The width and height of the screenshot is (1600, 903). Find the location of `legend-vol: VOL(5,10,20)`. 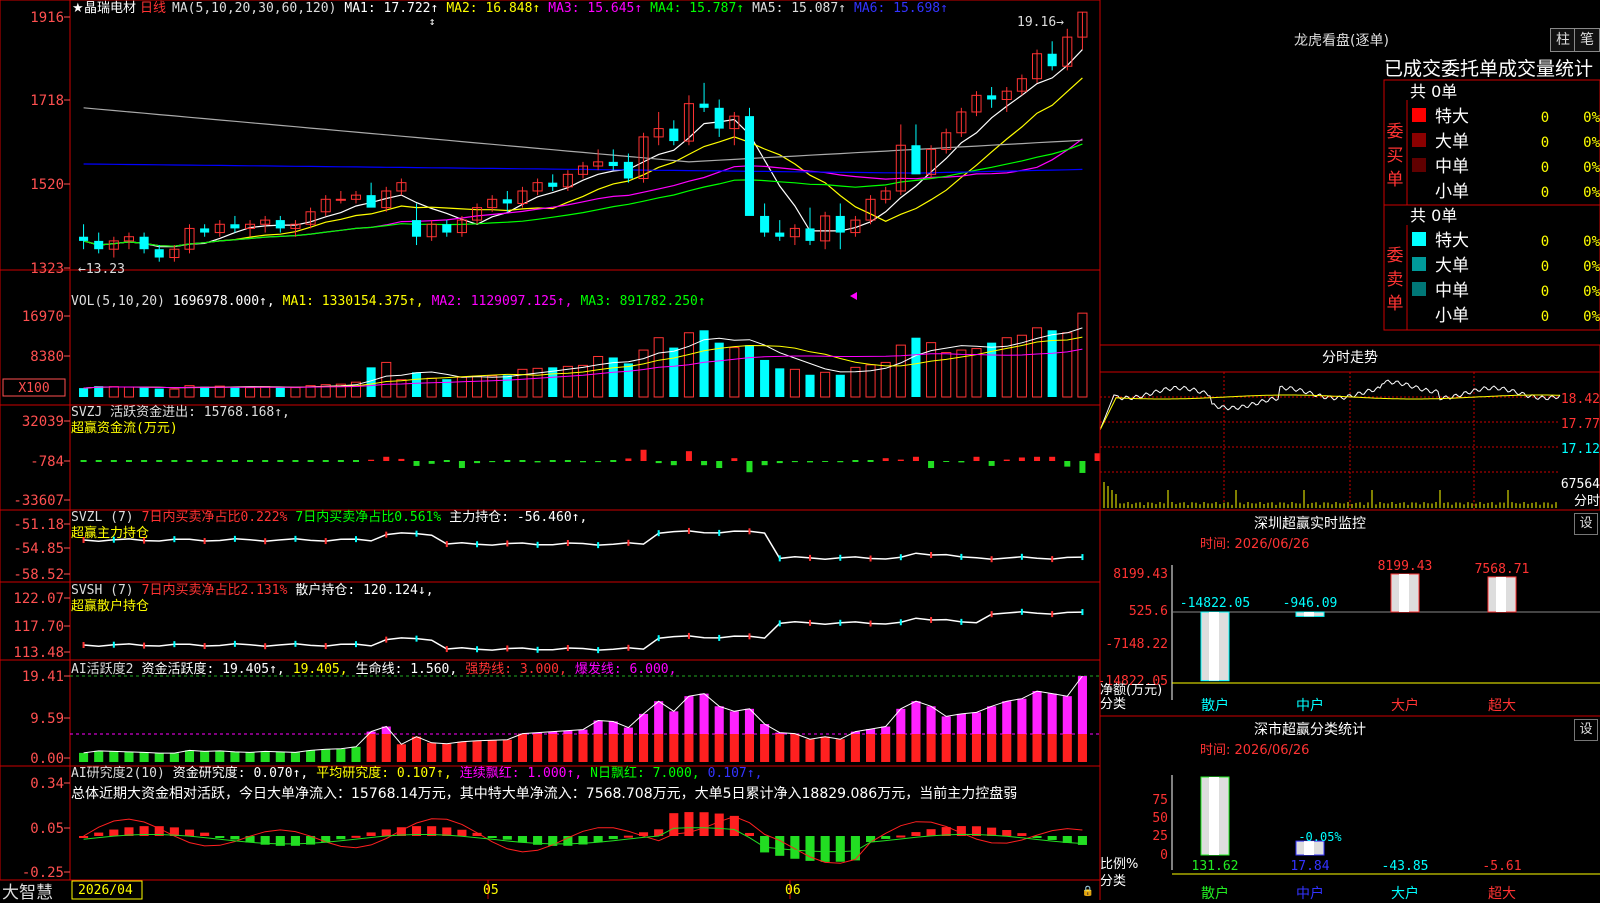

legend-vol: VOL(5,10,20) is located at coordinates (118, 301).